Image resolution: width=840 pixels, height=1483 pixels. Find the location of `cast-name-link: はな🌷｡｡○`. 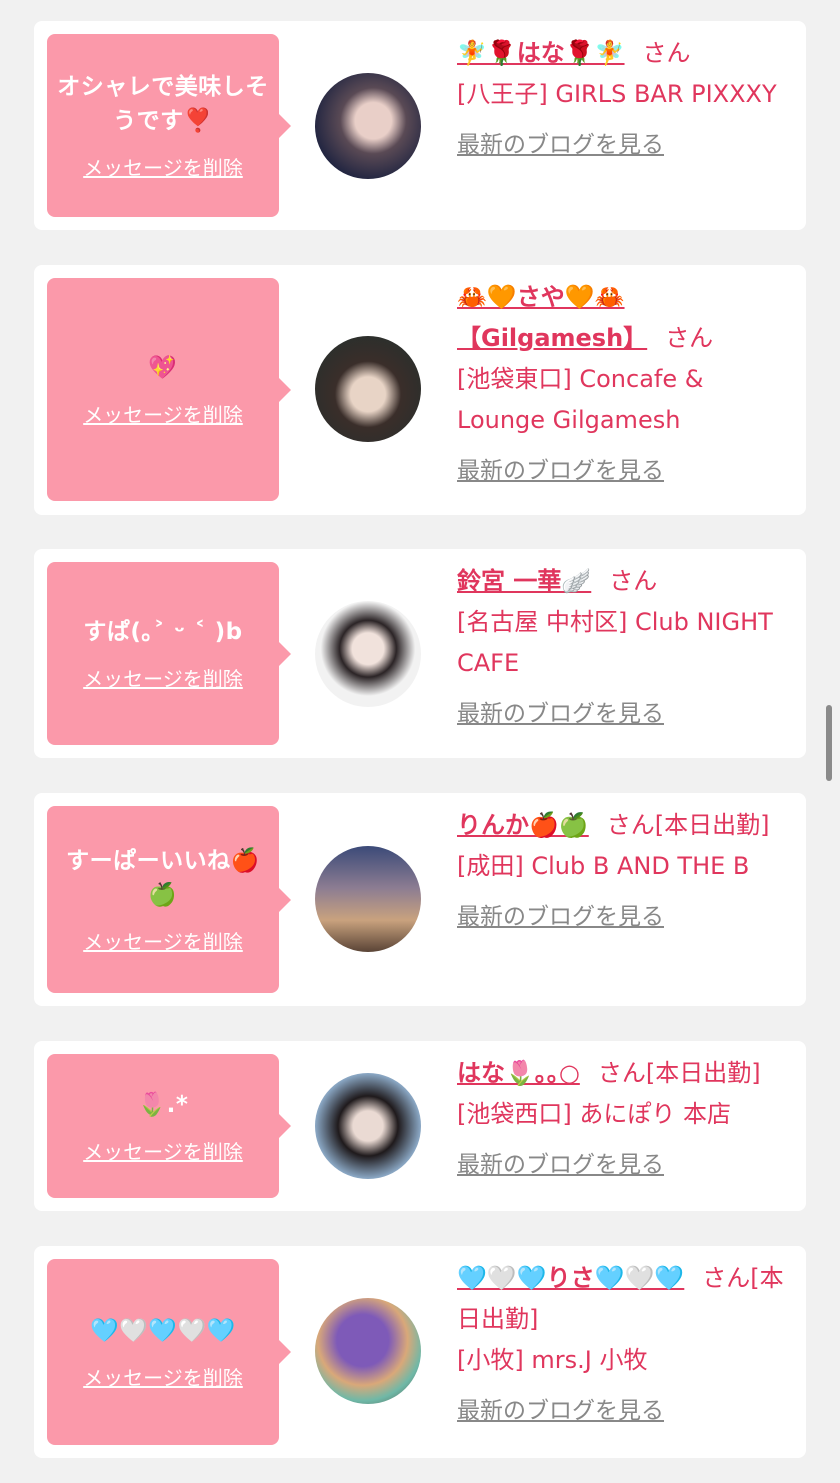

cast-name-link: はな🌷｡｡○ is located at coordinates (518, 1073).